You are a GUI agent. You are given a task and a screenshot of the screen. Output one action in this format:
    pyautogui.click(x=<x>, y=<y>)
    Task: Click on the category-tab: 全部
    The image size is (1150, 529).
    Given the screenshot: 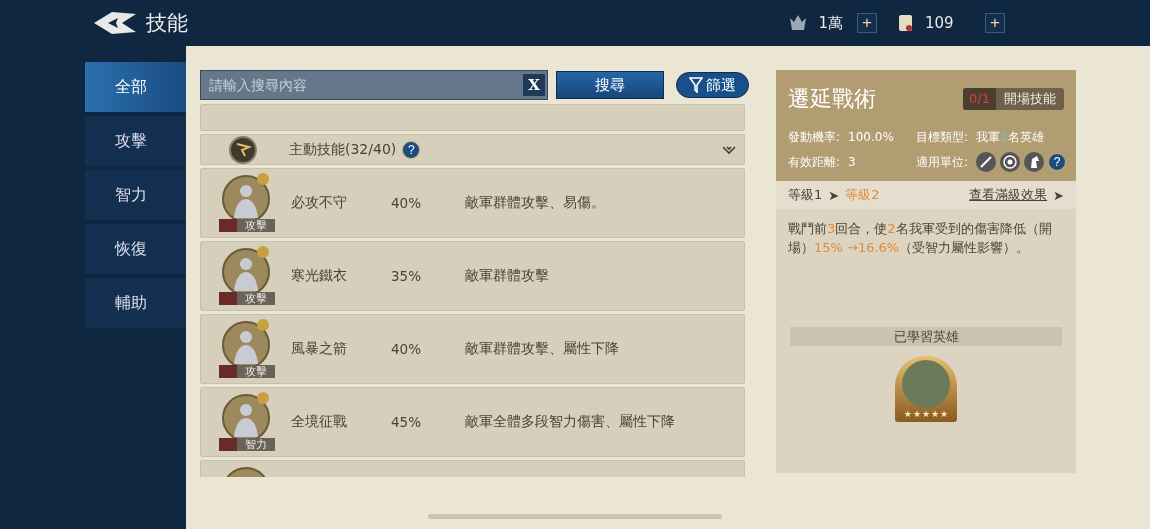 What is the action you would take?
    pyautogui.click(x=135, y=87)
    